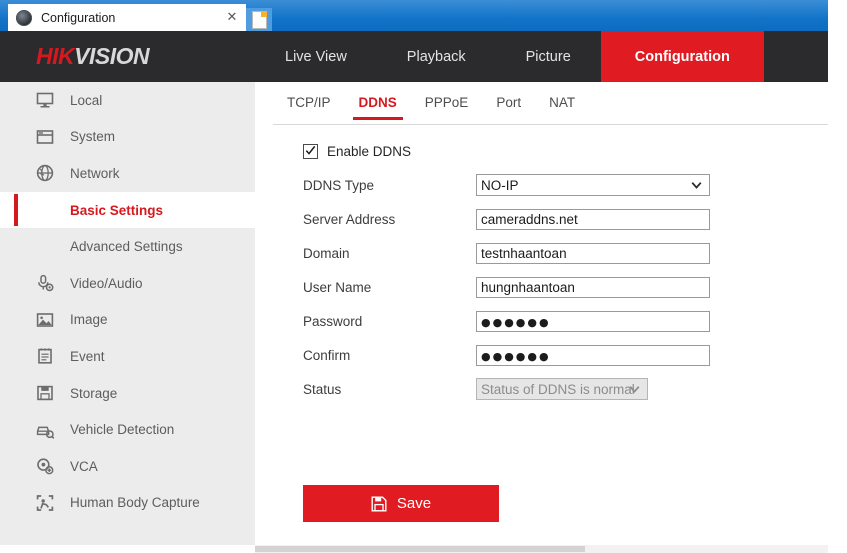 The image size is (847, 553). I want to click on ddns-type-value: NO-IP, so click(500, 185).